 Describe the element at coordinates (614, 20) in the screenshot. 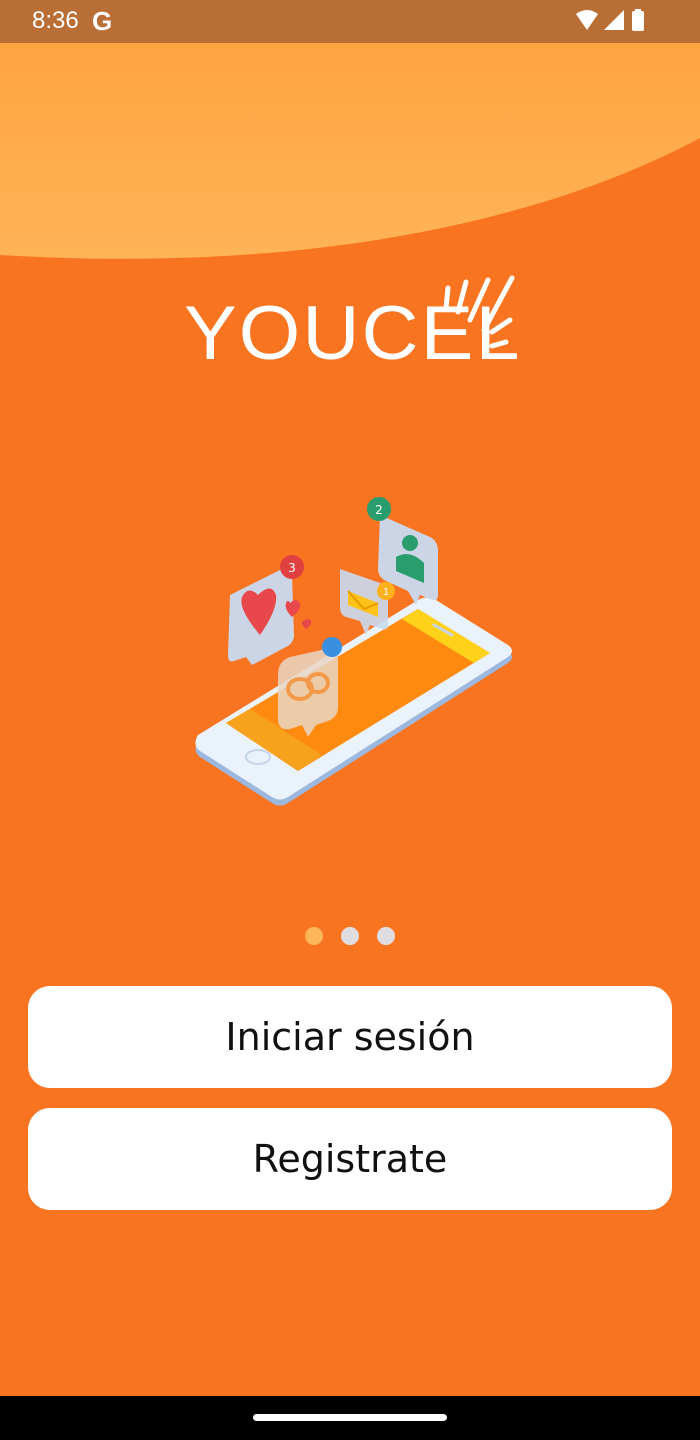

I see `signal-icon` at that location.